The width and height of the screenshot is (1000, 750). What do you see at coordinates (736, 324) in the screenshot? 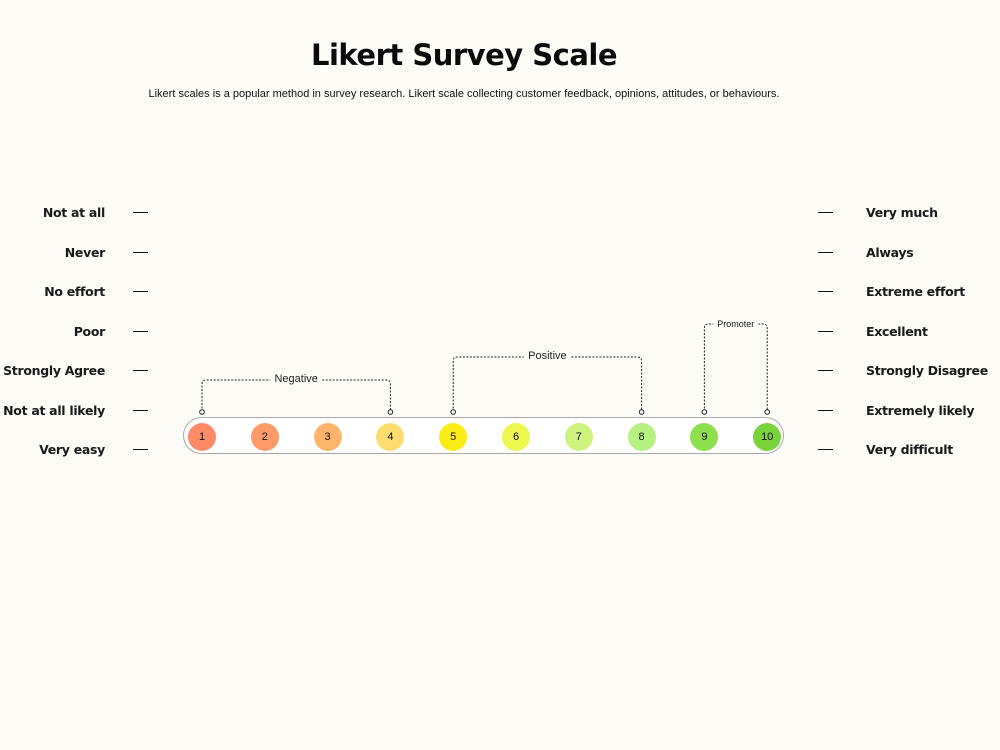
I see `group-label-promoter: Promoter` at bounding box center [736, 324].